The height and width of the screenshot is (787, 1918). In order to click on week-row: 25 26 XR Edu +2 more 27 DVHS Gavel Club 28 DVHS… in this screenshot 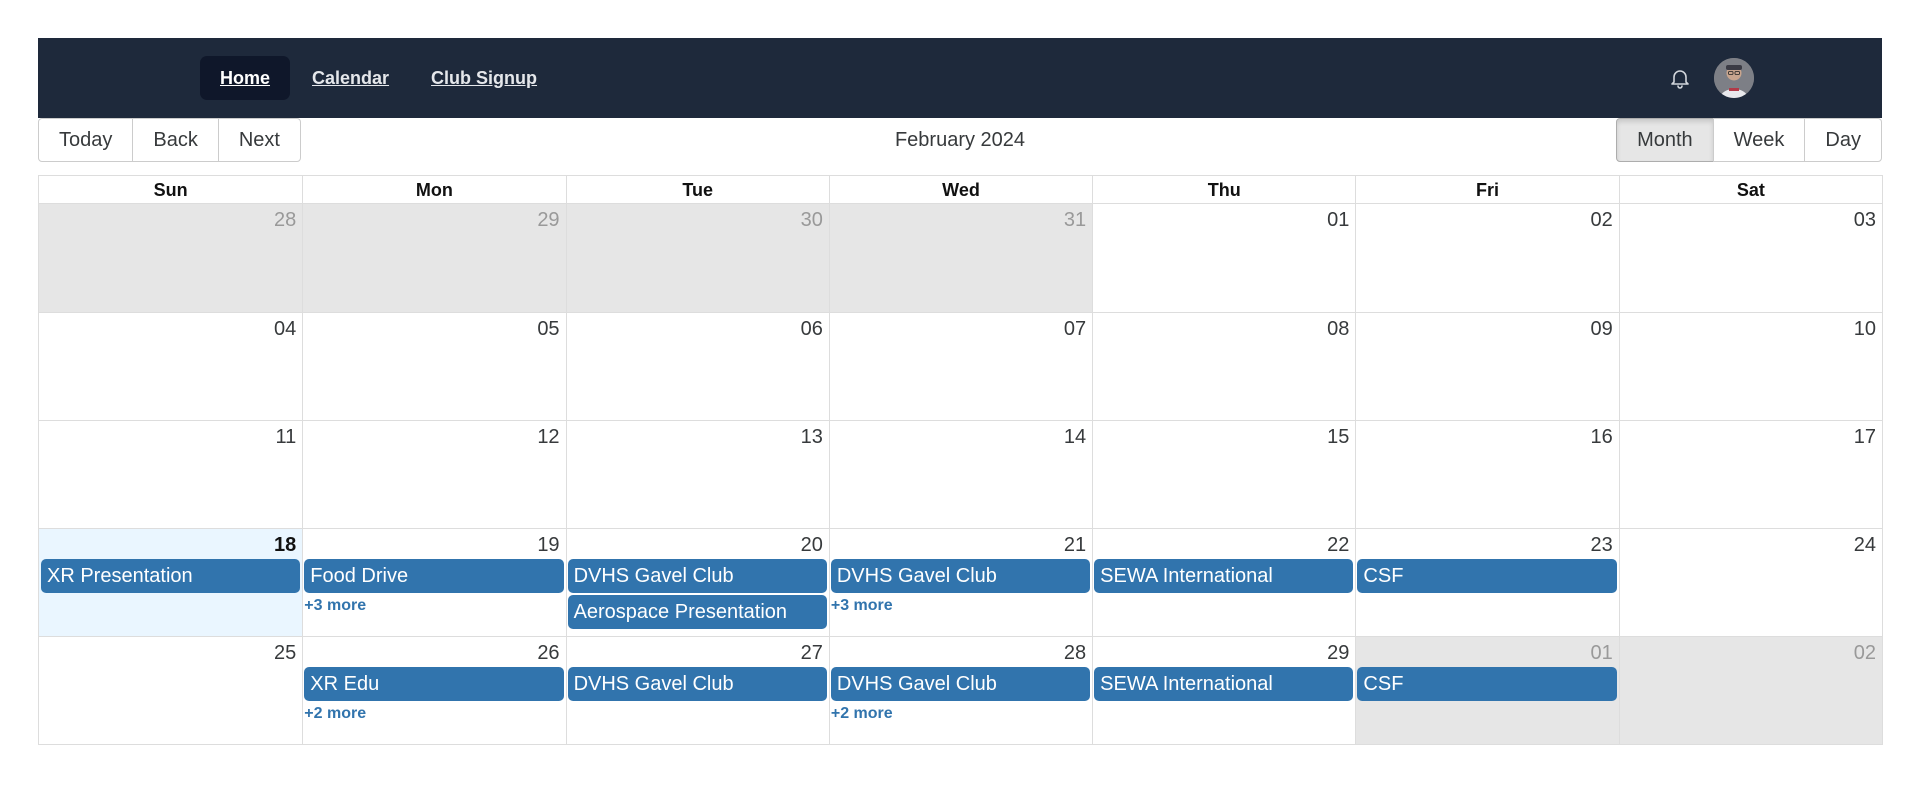, I will do `click(960, 690)`.